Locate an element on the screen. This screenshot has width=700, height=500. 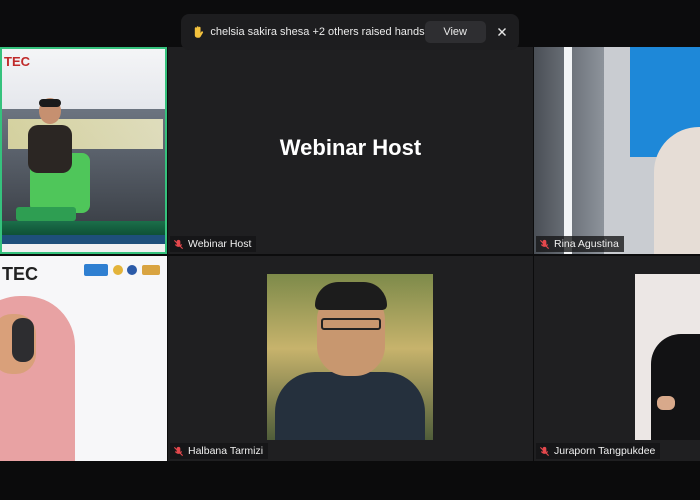
view-raised-hands-button: View is located at coordinates (455, 32).